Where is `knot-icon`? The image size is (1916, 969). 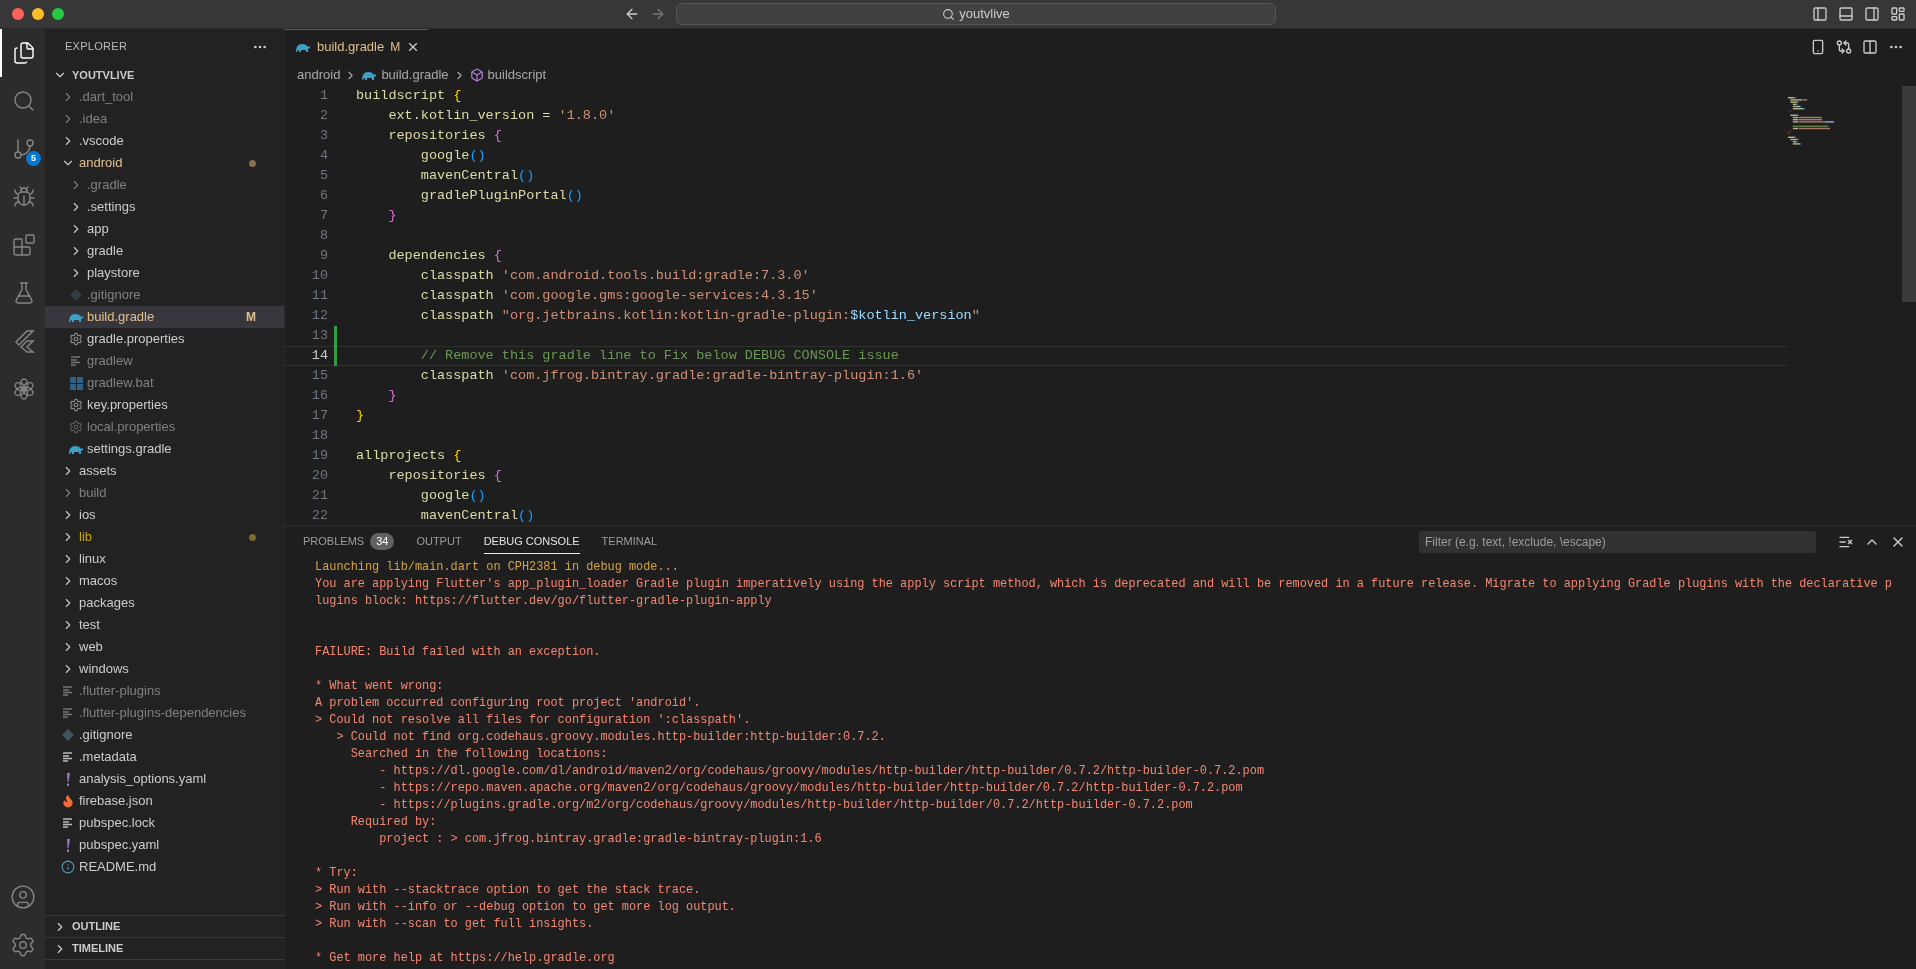 knot-icon is located at coordinates (23, 389).